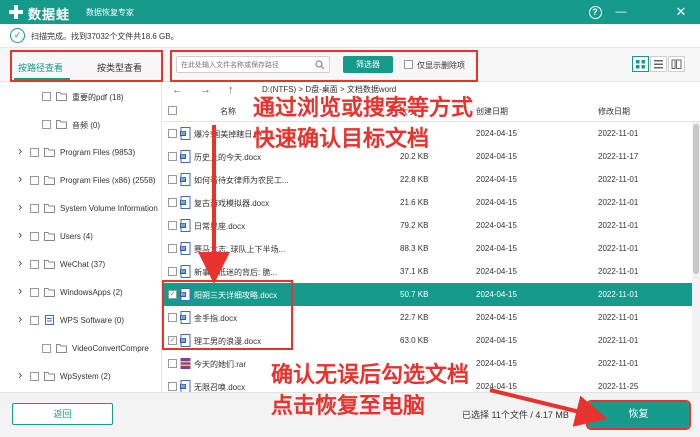 This screenshot has height=437, width=700. What do you see at coordinates (427, 133) in the screenshot?
I see `table-row: W 爆冷!国美掉瞎日... 2024-04-15 2022-11-01` at bounding box center [427, 133].